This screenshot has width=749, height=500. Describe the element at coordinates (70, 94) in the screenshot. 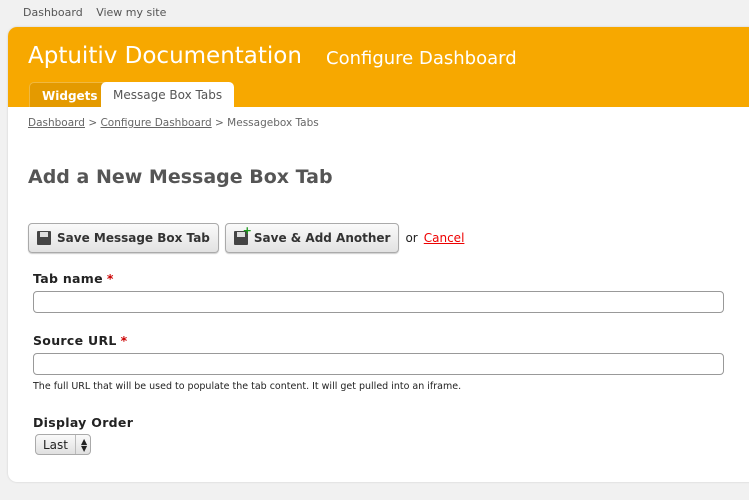

I see `tab-widgets: Widgets` at that location.